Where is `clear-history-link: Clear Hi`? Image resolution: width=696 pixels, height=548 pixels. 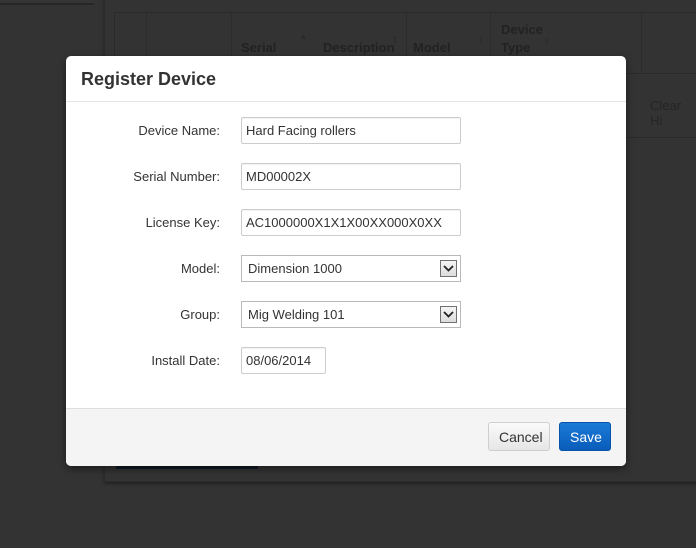 clear-history-link: Clear Hi is located at coordinates (673, 113).